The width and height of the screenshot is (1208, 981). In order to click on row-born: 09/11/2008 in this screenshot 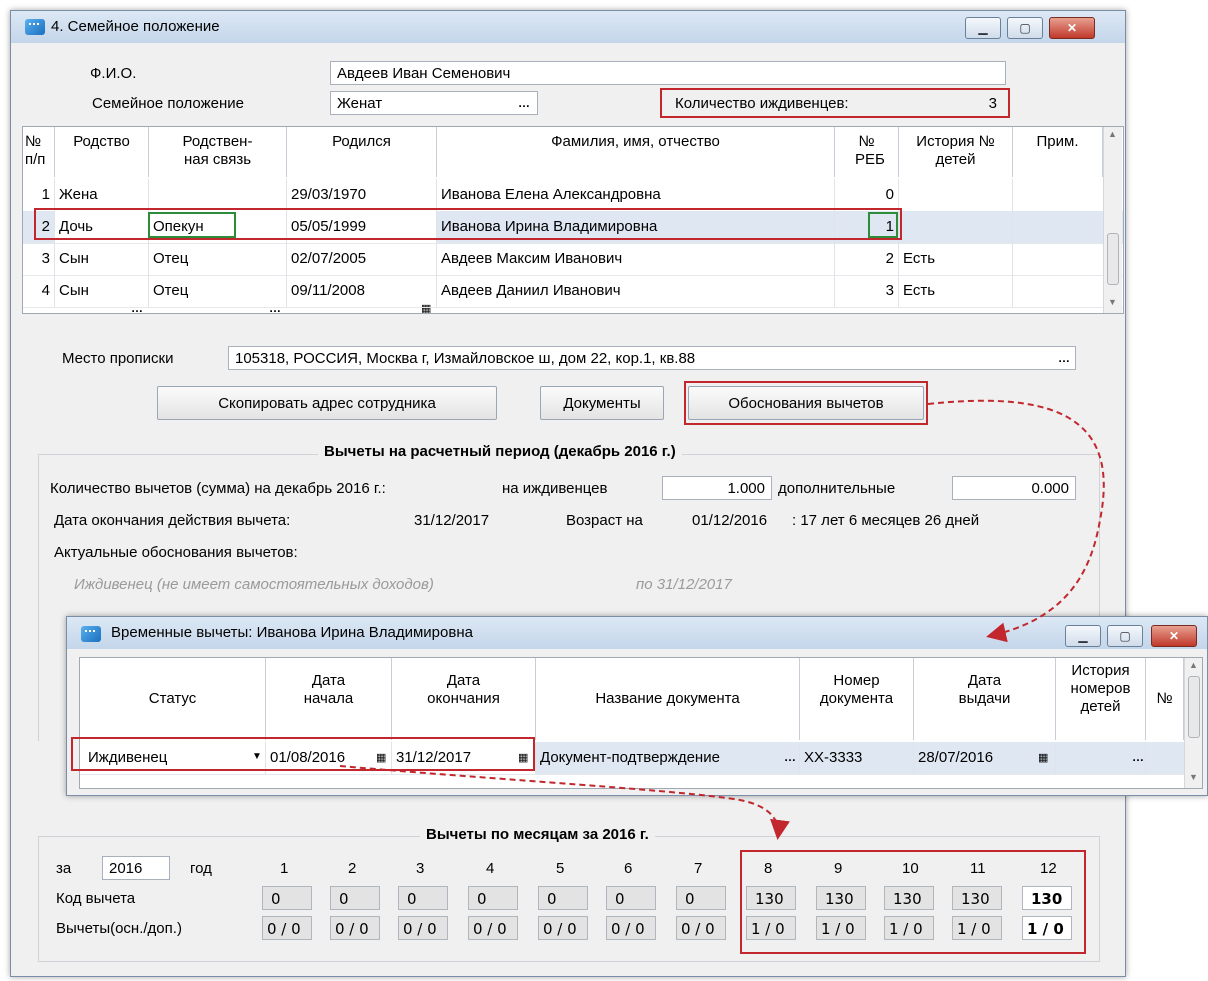, I will do `click(362, 291)`.